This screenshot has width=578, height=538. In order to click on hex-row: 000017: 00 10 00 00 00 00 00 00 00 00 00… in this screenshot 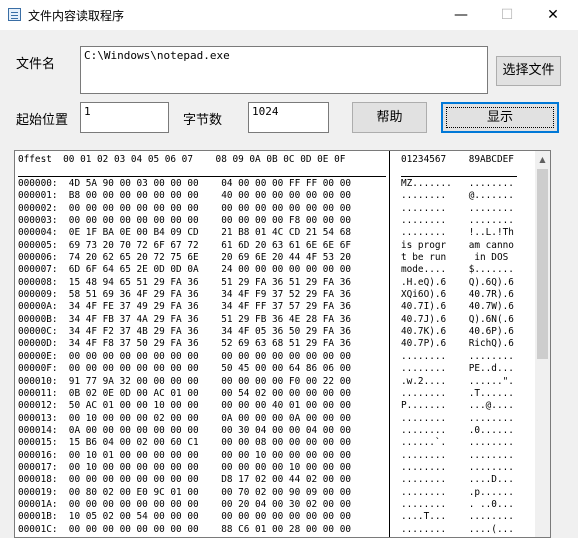, I will do `click(185, 467)`.